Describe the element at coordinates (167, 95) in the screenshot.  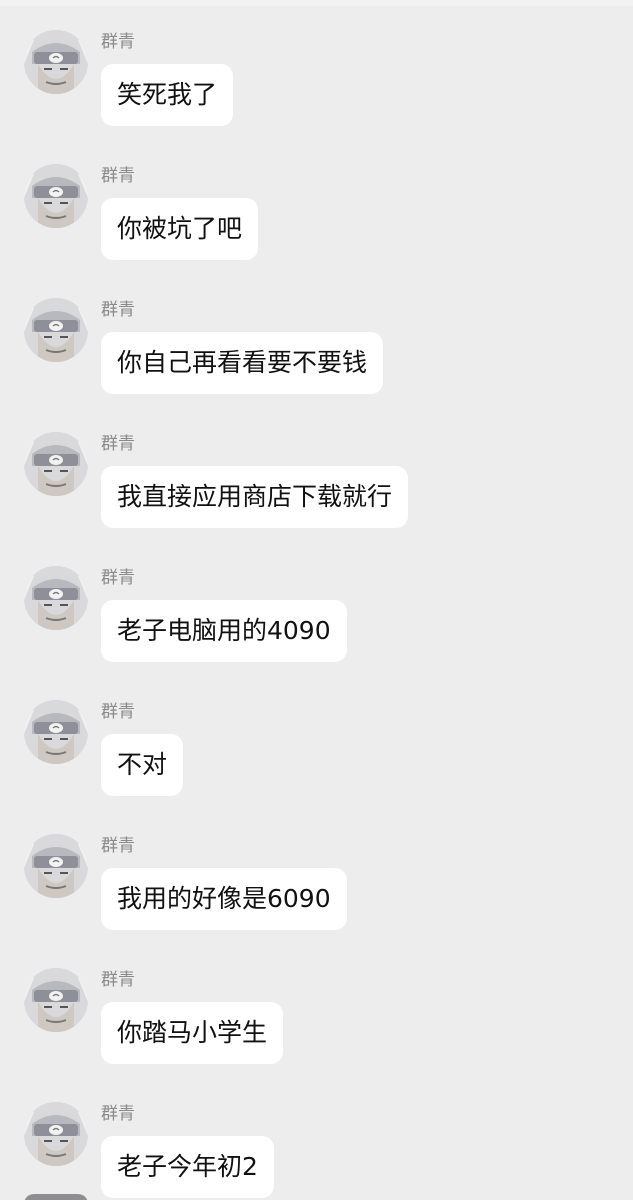
I see `message-bubble: 笑死我了` at that location.